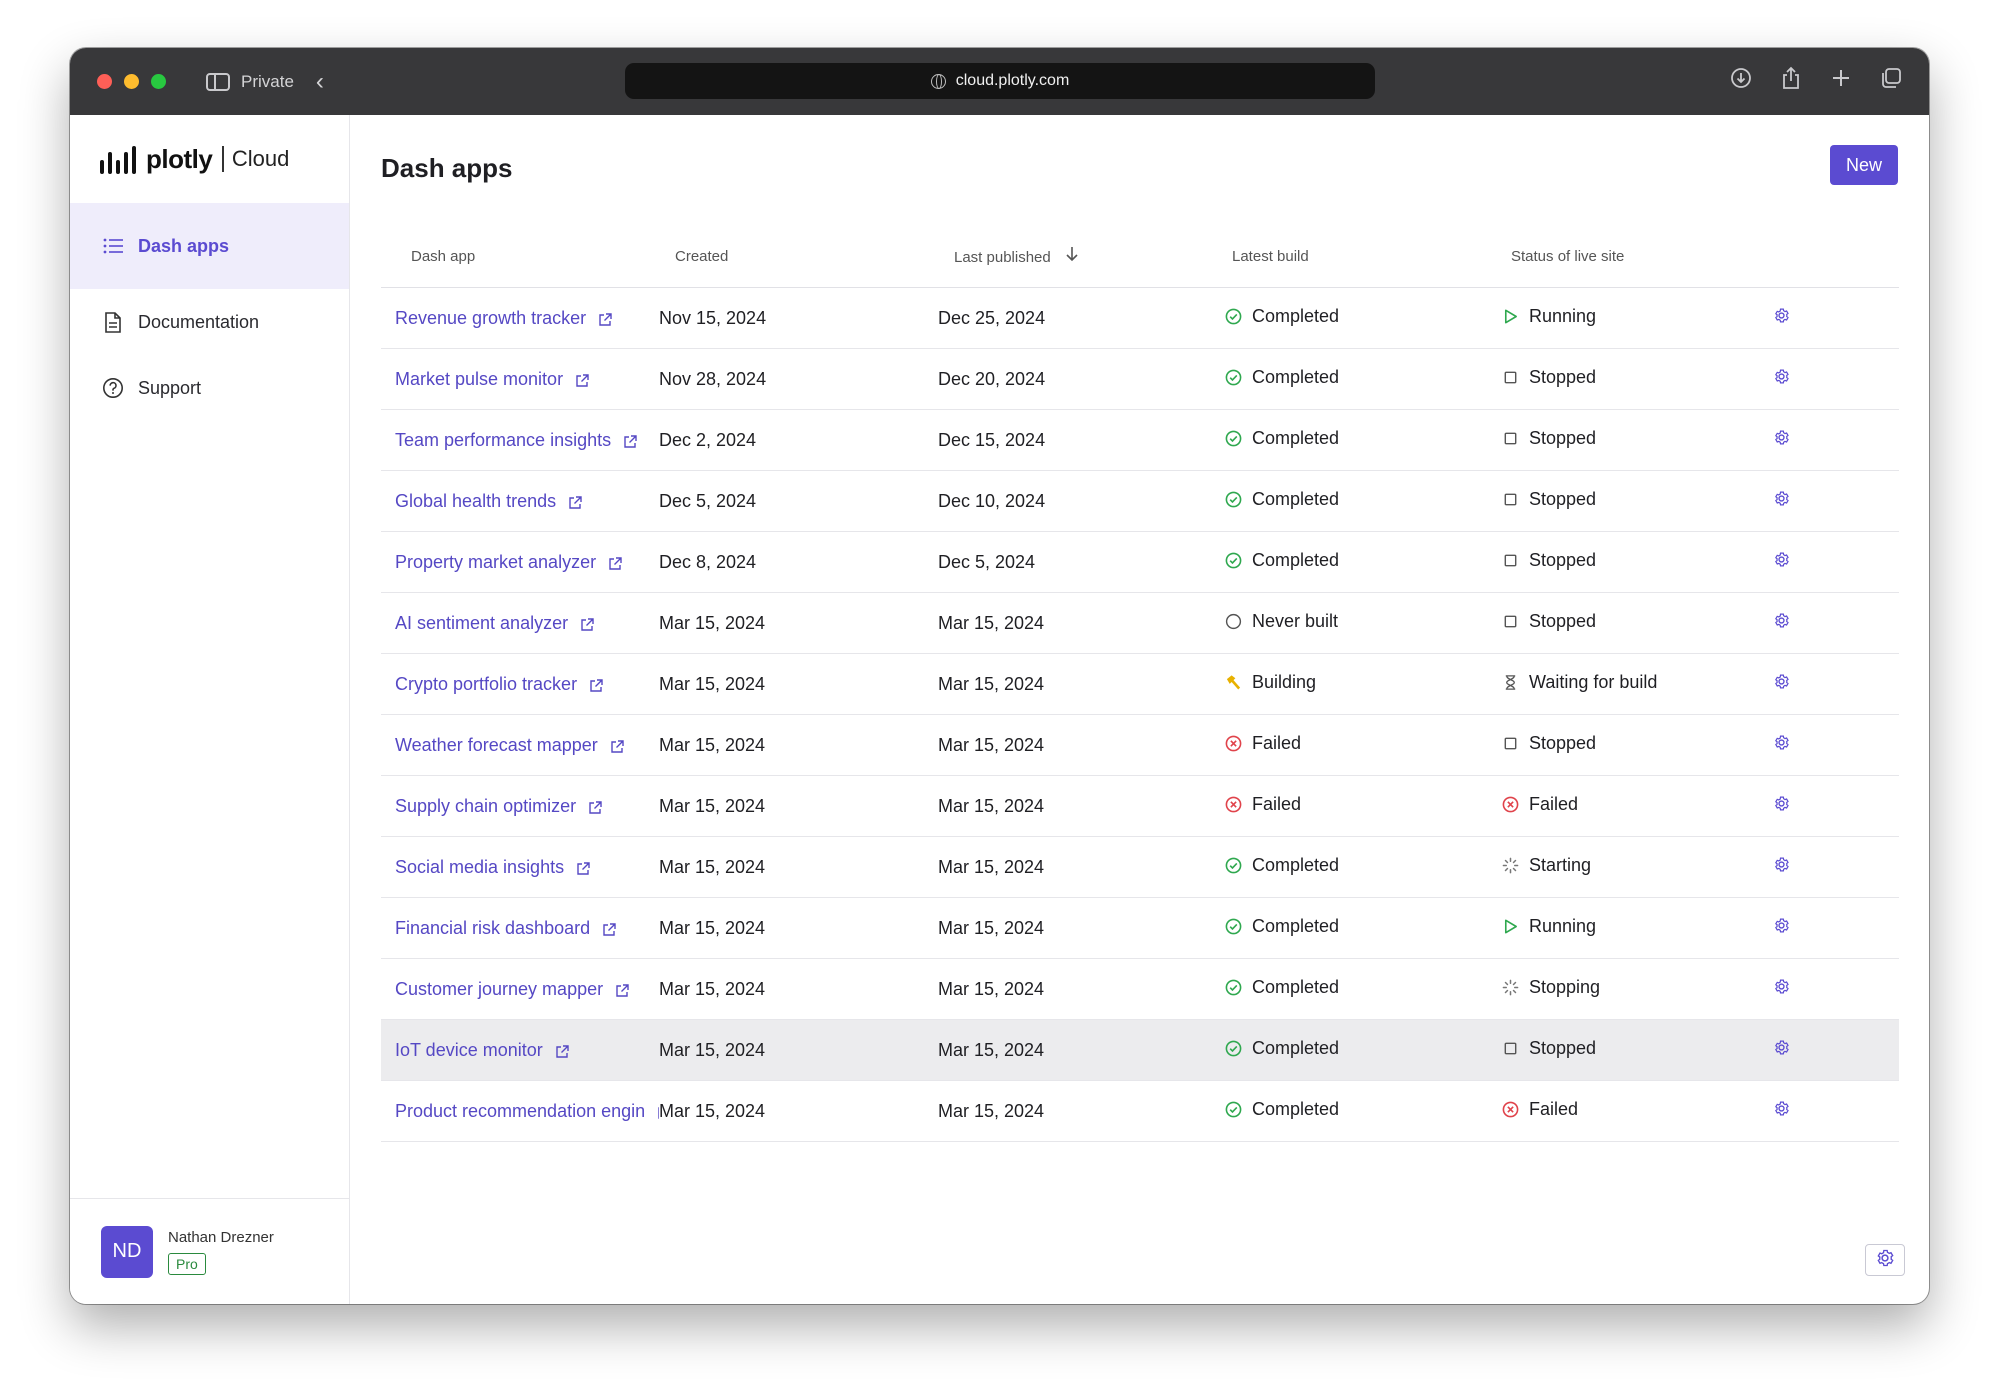  I want to click on app-link: Social media insights, so click(492, 867).